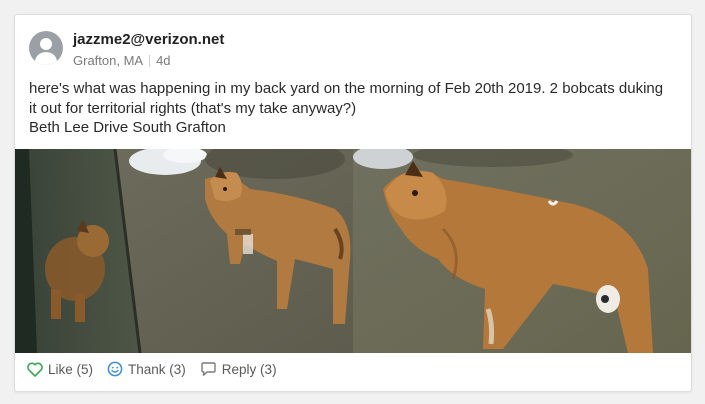 The width and height of the screenshot is (705, 404). What do you see at coordinates (35, 369) in the screenshot?
I see `heart-outline-icon` at bounding box center [35, 369].